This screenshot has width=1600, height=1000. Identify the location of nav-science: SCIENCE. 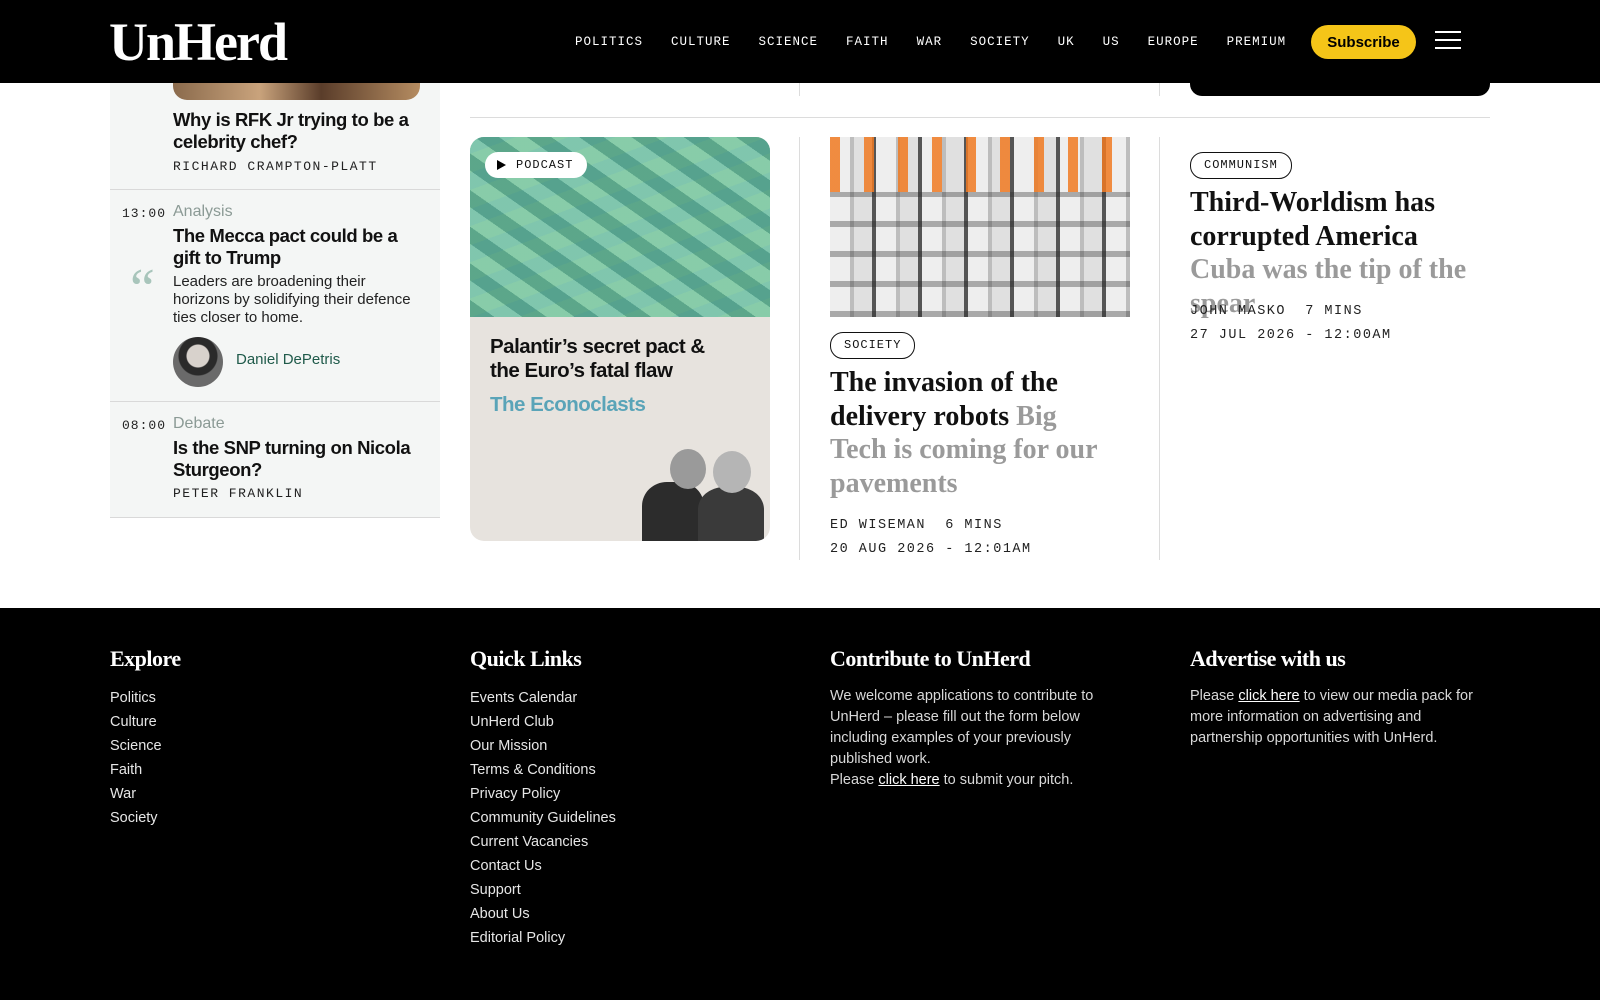
(789, 42).